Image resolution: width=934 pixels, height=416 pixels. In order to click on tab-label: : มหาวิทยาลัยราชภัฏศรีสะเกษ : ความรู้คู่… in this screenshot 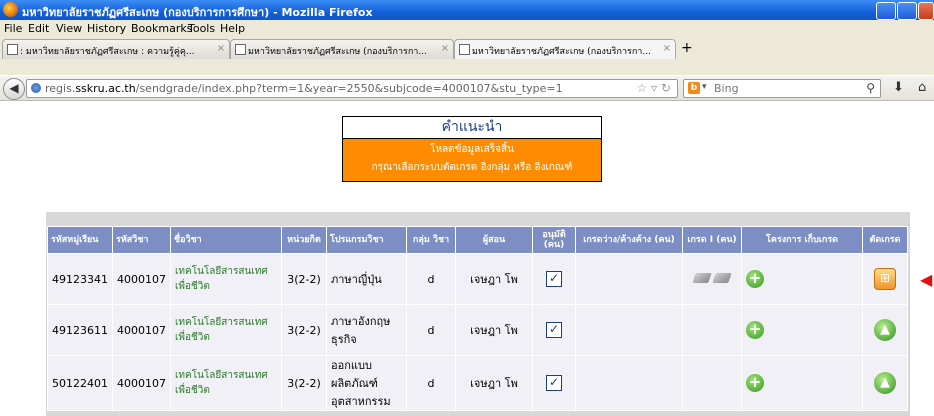, I will do `click(107, 52)`.